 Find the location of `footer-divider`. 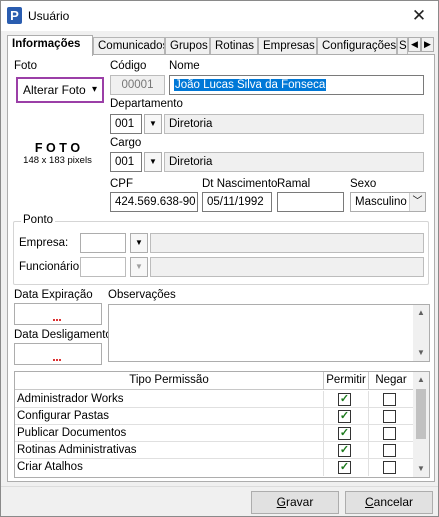

footer-divider is located at coordinates (219, 486).